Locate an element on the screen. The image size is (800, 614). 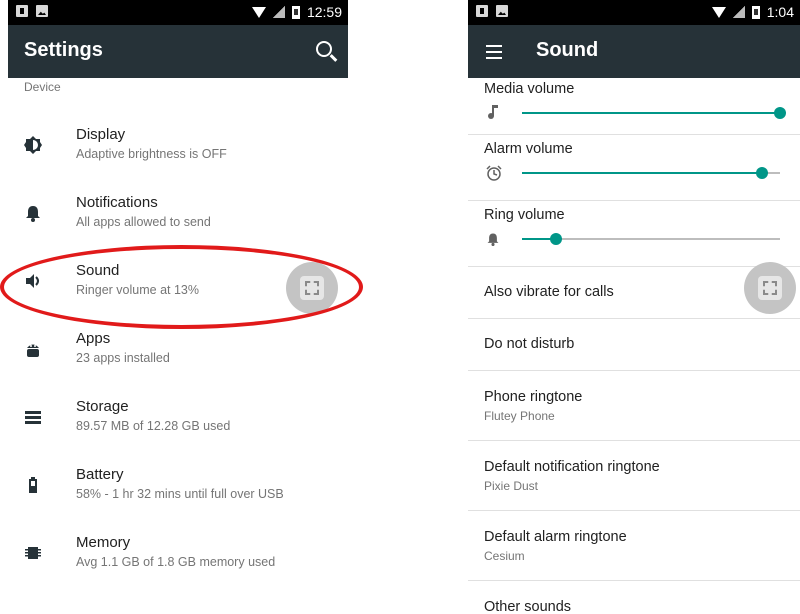
storage-icon is located at coordinates (33, 417).